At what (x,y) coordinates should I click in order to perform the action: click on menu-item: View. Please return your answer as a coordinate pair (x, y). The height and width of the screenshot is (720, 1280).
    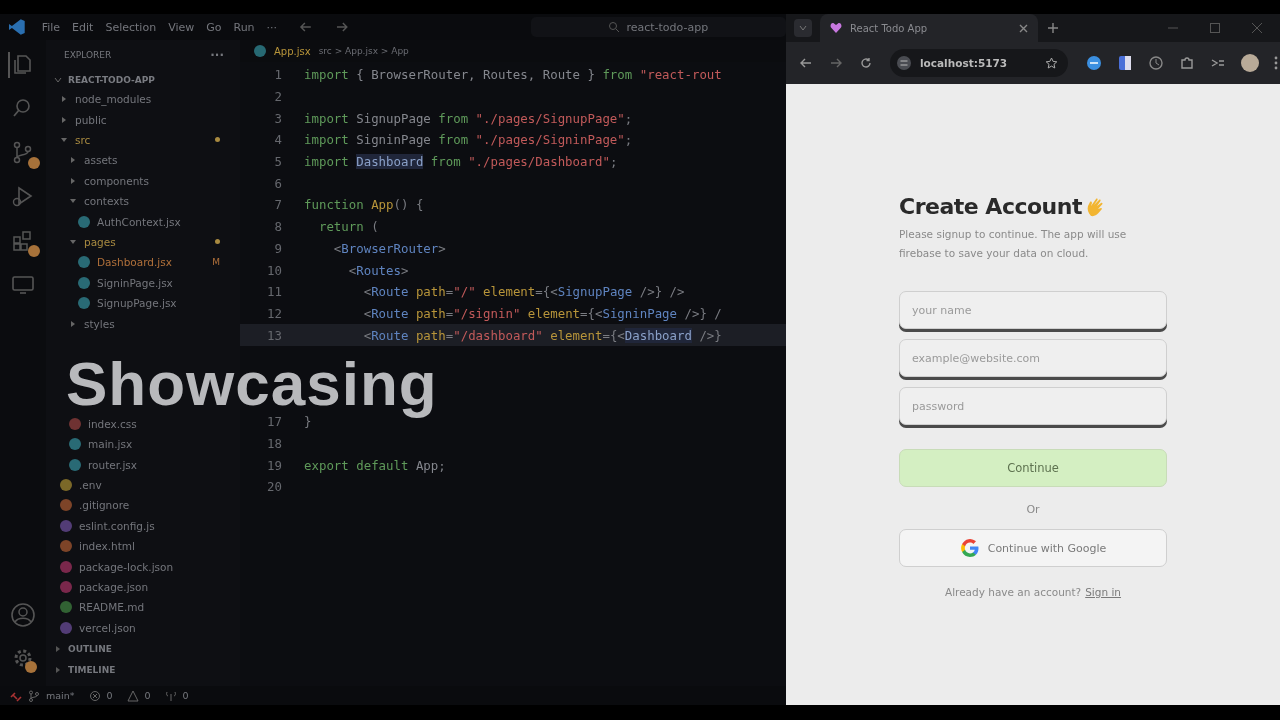
    Looking at the image, I should click on (181, 27).